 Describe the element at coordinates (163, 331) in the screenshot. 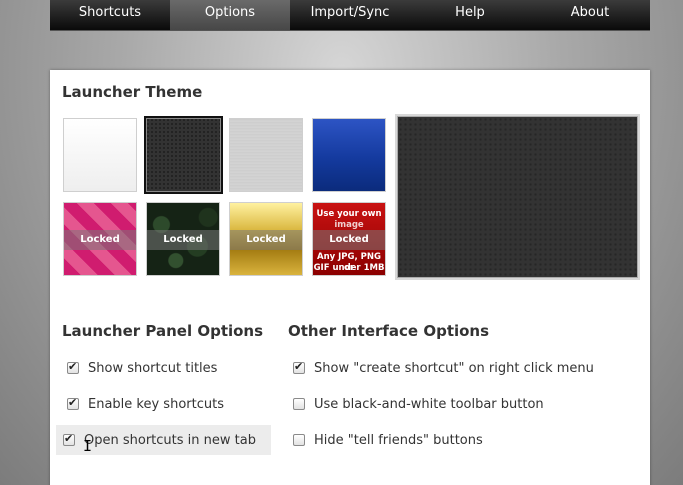

I see `launcher-panel-options-title: Launcher Panel Options` at that location.